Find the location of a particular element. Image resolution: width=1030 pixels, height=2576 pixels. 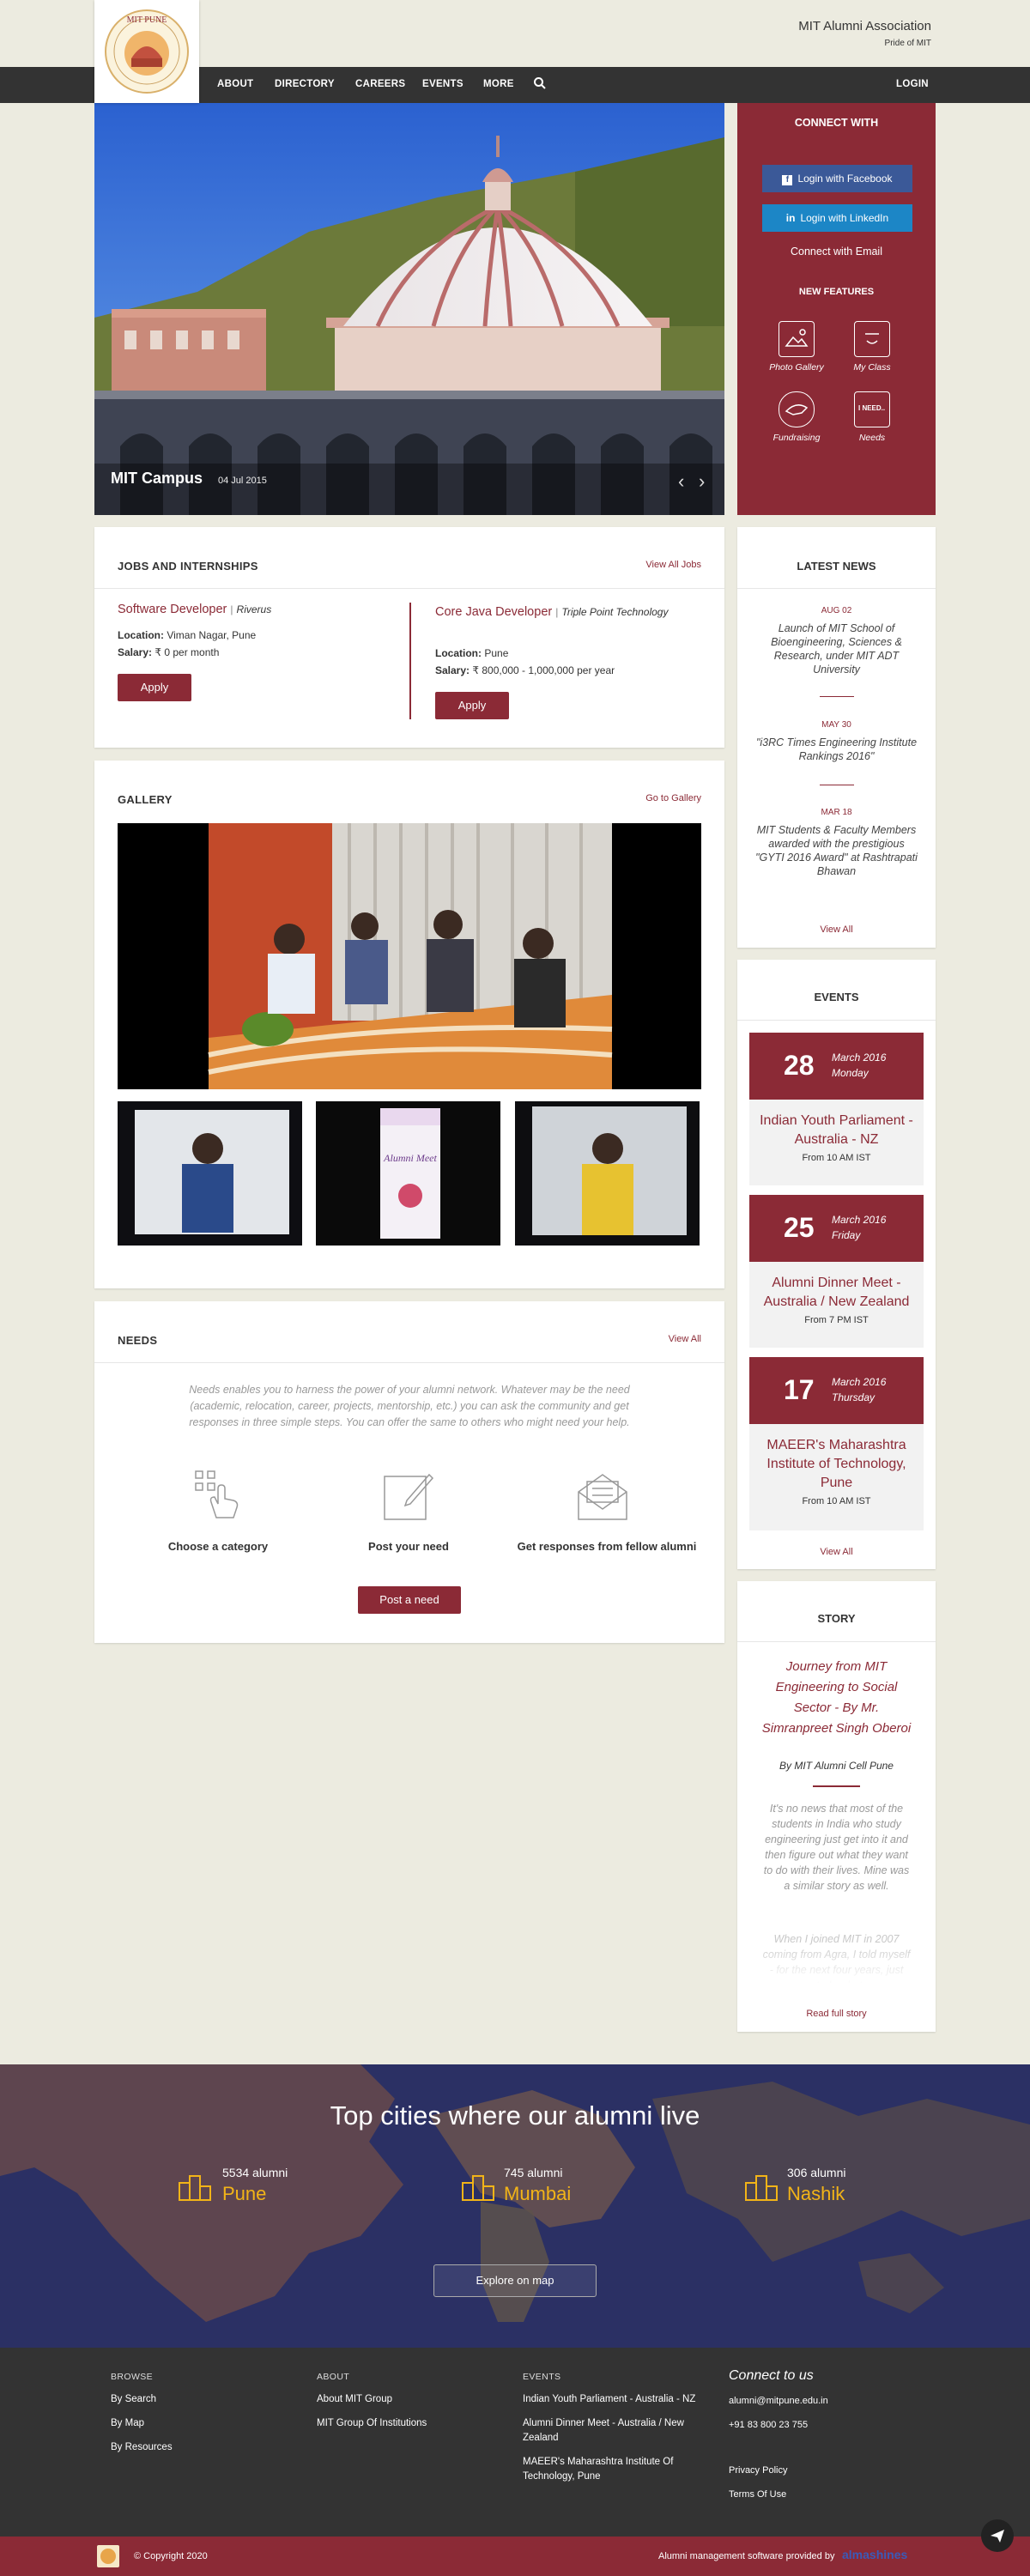

hero-caption: MIT Campus is located at coordinates (157, 478).